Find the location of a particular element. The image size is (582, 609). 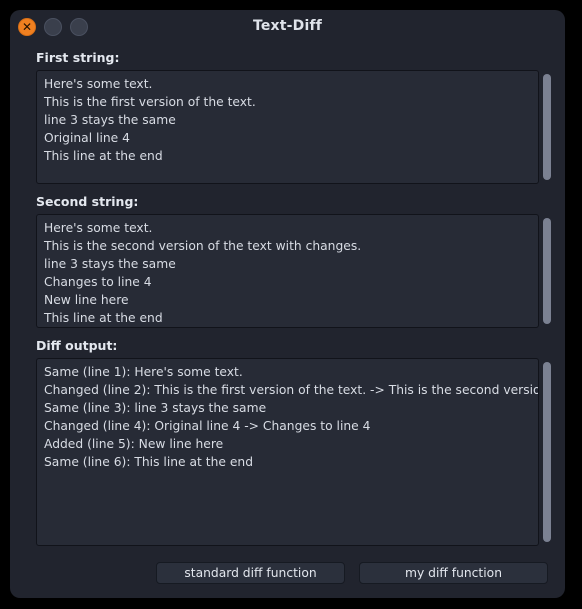

my-diff-button: my diff function is located at coordinates (453, 573).